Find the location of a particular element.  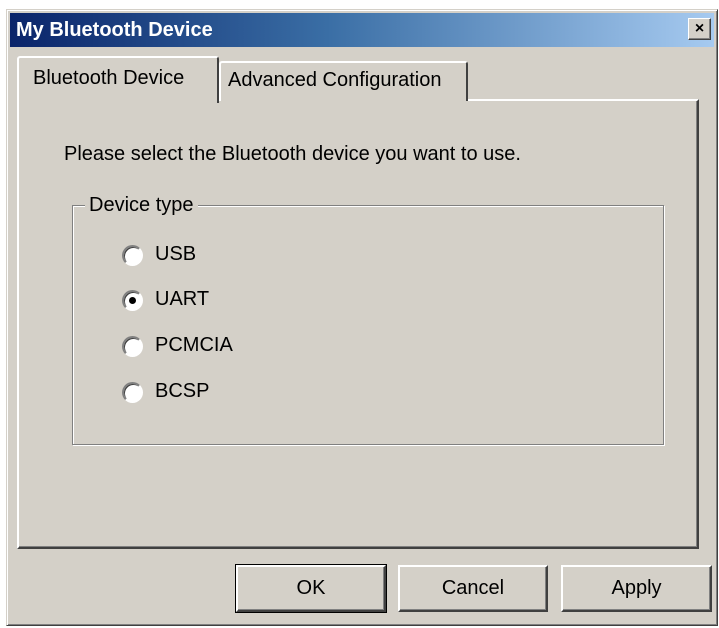

tab-bluetooth-device: Bluetooth Device is located at coordinates (118, 79).